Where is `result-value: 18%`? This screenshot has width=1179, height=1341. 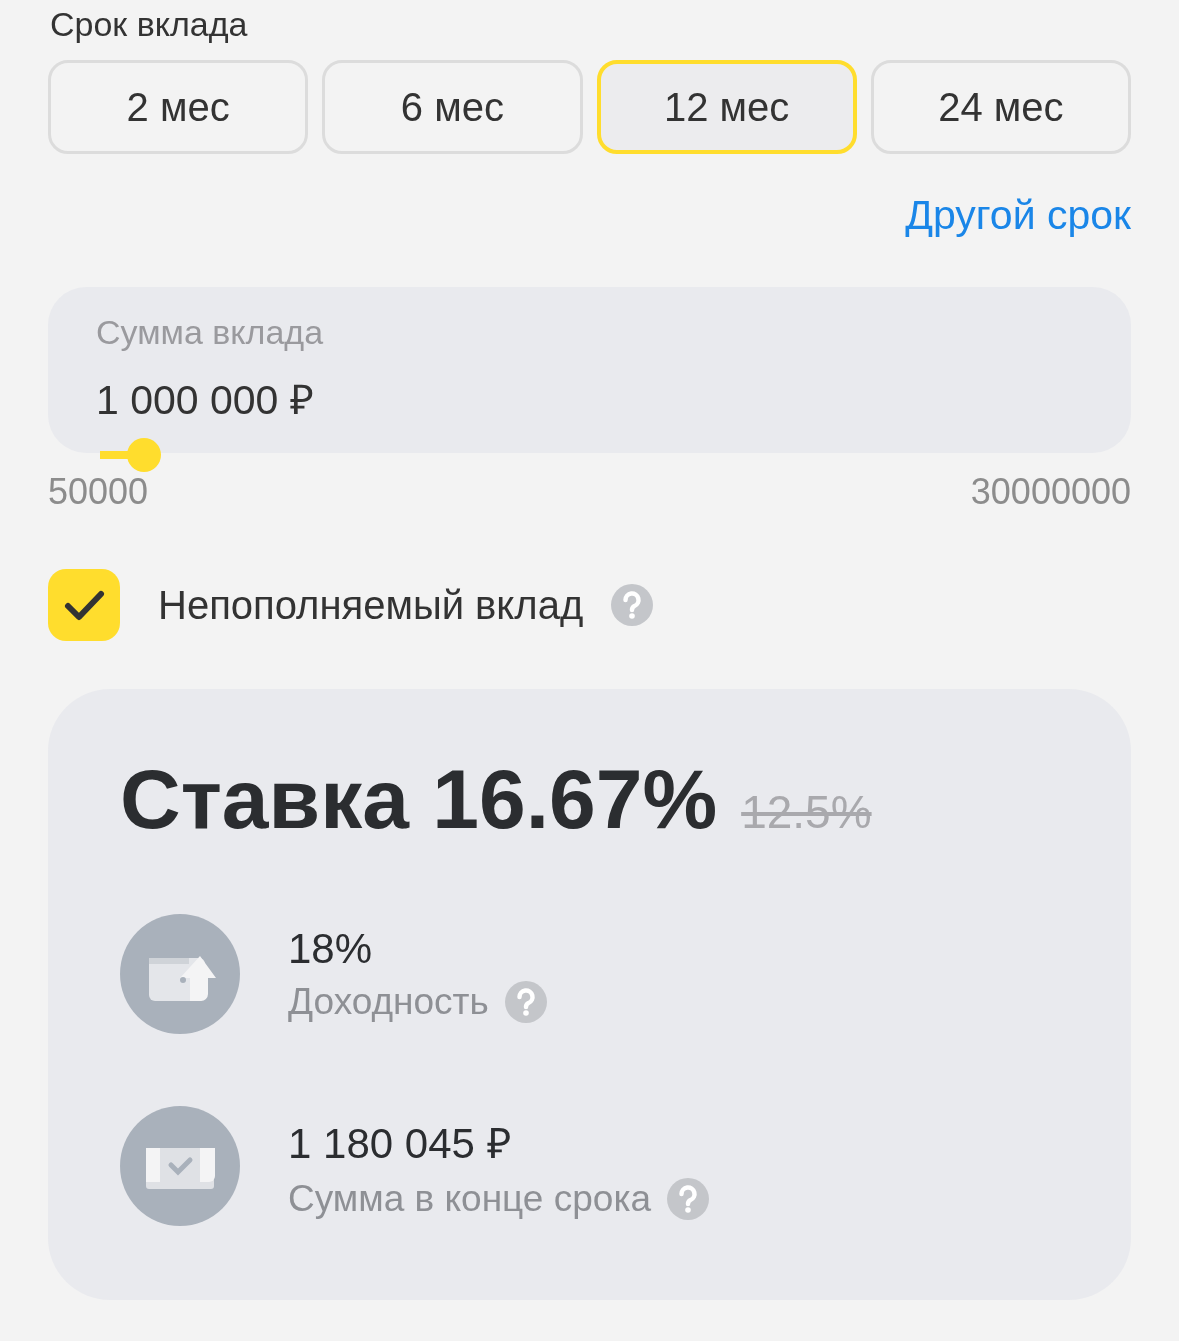 result-value: 18% is located at coordinates (331, 949).